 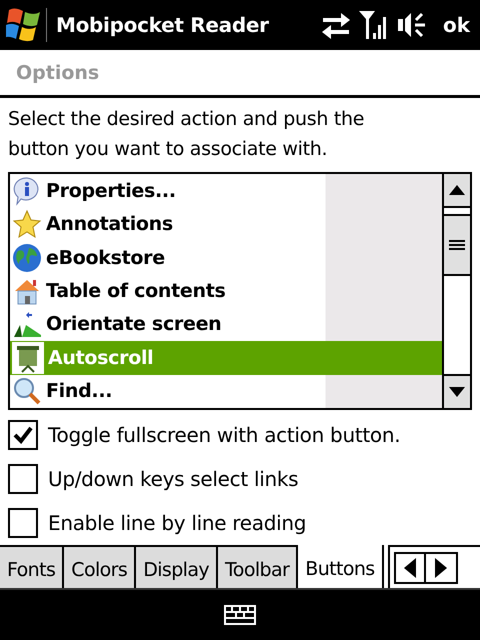 What do you see at coordinates (226, 291) in the screenshot?
I see `action-item: Table of contents` at bounding box center [226, 291].